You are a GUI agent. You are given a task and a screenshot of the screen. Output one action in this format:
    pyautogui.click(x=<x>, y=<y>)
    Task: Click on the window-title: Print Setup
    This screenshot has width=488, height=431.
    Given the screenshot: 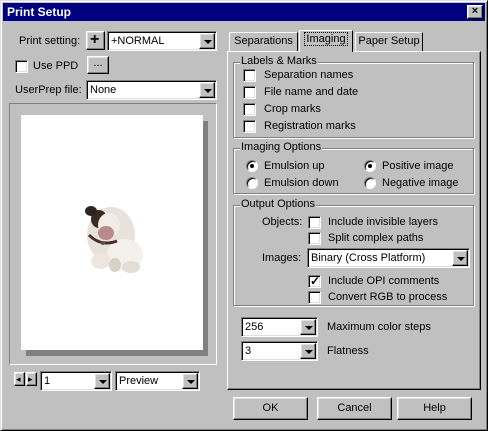 What is the action you would take?
    pyautogui.click(x=39, y=12)
    